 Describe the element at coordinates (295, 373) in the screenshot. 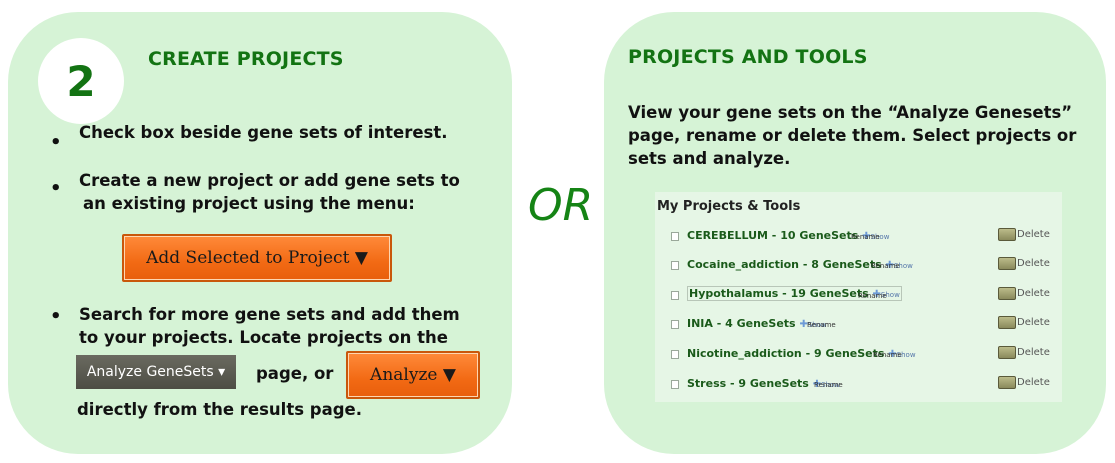

I see `instruction-page-or: page, or` at that location.